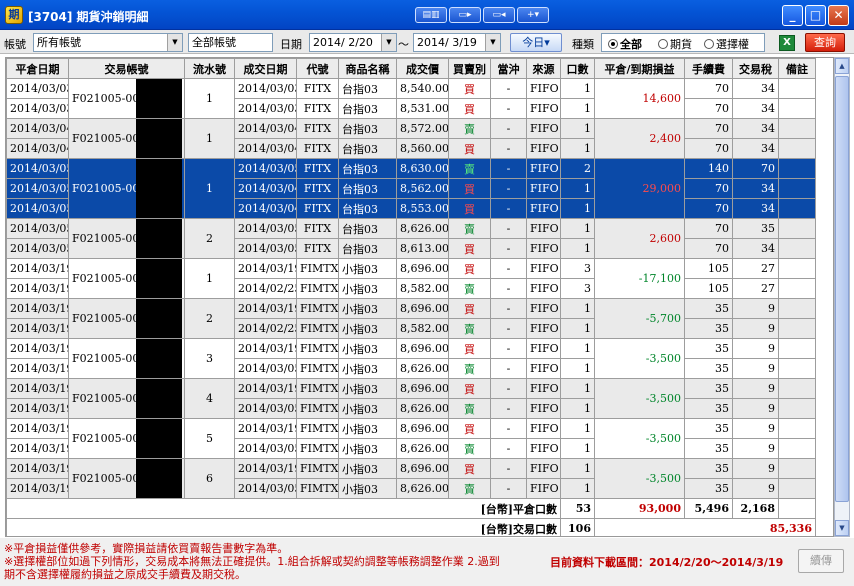 The height and width of the screenshot is (586, 854). Describe the element at coordinates (821, 561) in the screenshot. I see `continue-button: 續傳` at that location.